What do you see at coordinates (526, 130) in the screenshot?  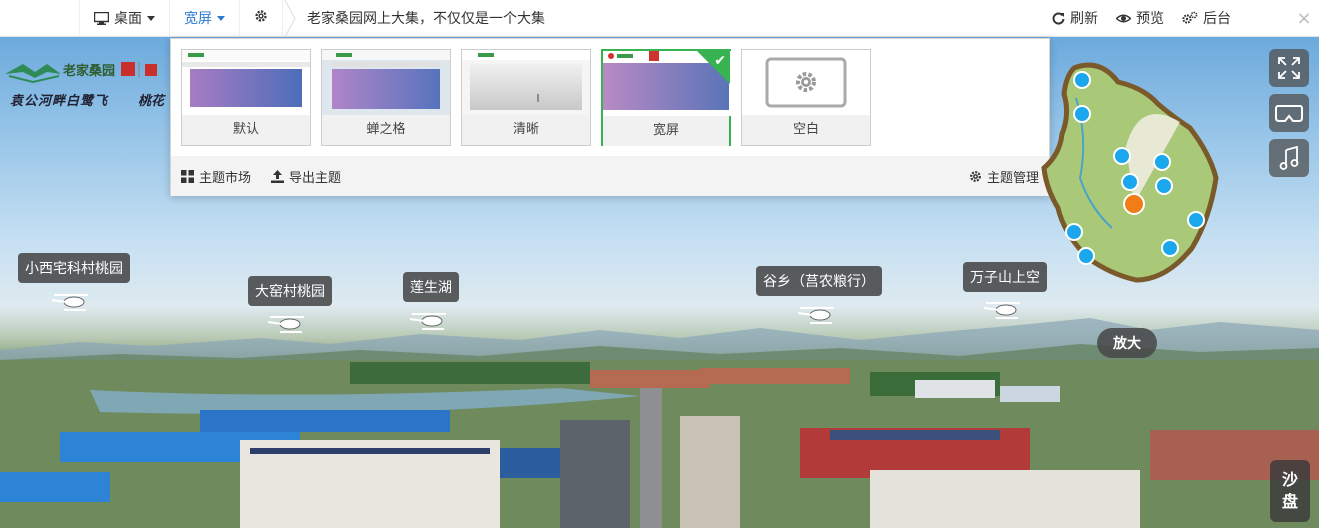 I see `theme-card-label: 清晰` at bounding box center [526, 130].